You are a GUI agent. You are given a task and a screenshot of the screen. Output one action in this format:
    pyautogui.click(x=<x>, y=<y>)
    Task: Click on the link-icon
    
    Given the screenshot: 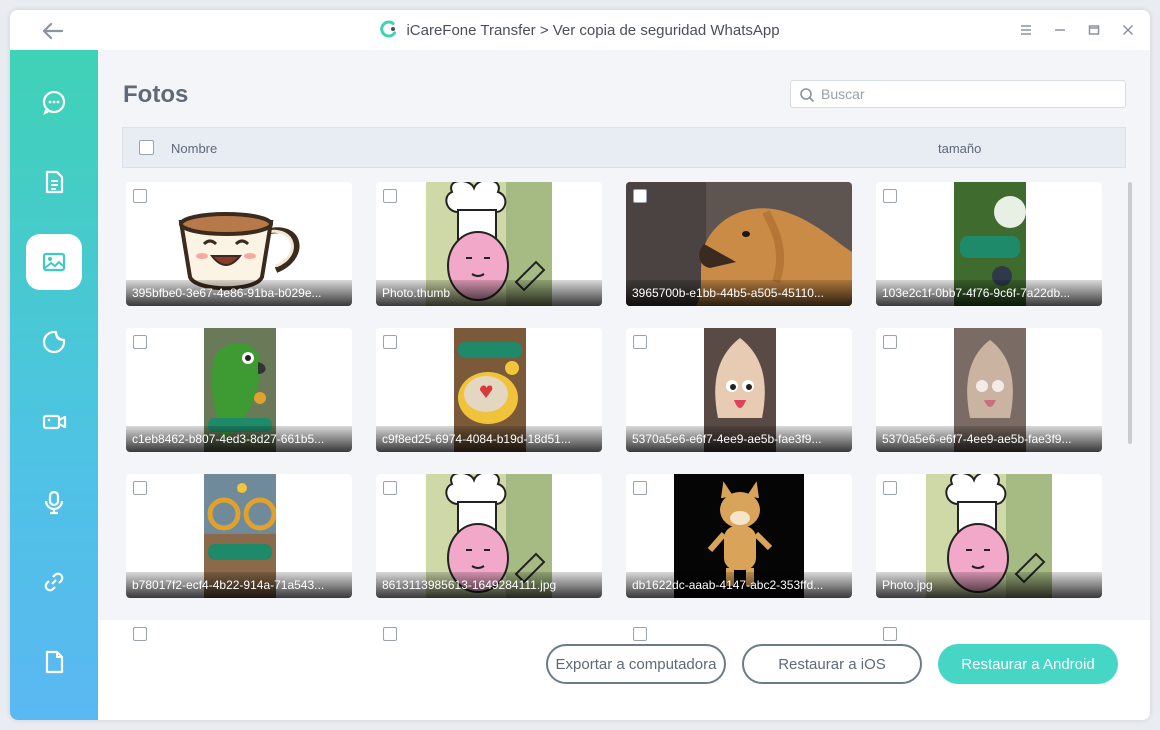 What is the action you would take?
    pyautogui.click(x=54, y=582)
    